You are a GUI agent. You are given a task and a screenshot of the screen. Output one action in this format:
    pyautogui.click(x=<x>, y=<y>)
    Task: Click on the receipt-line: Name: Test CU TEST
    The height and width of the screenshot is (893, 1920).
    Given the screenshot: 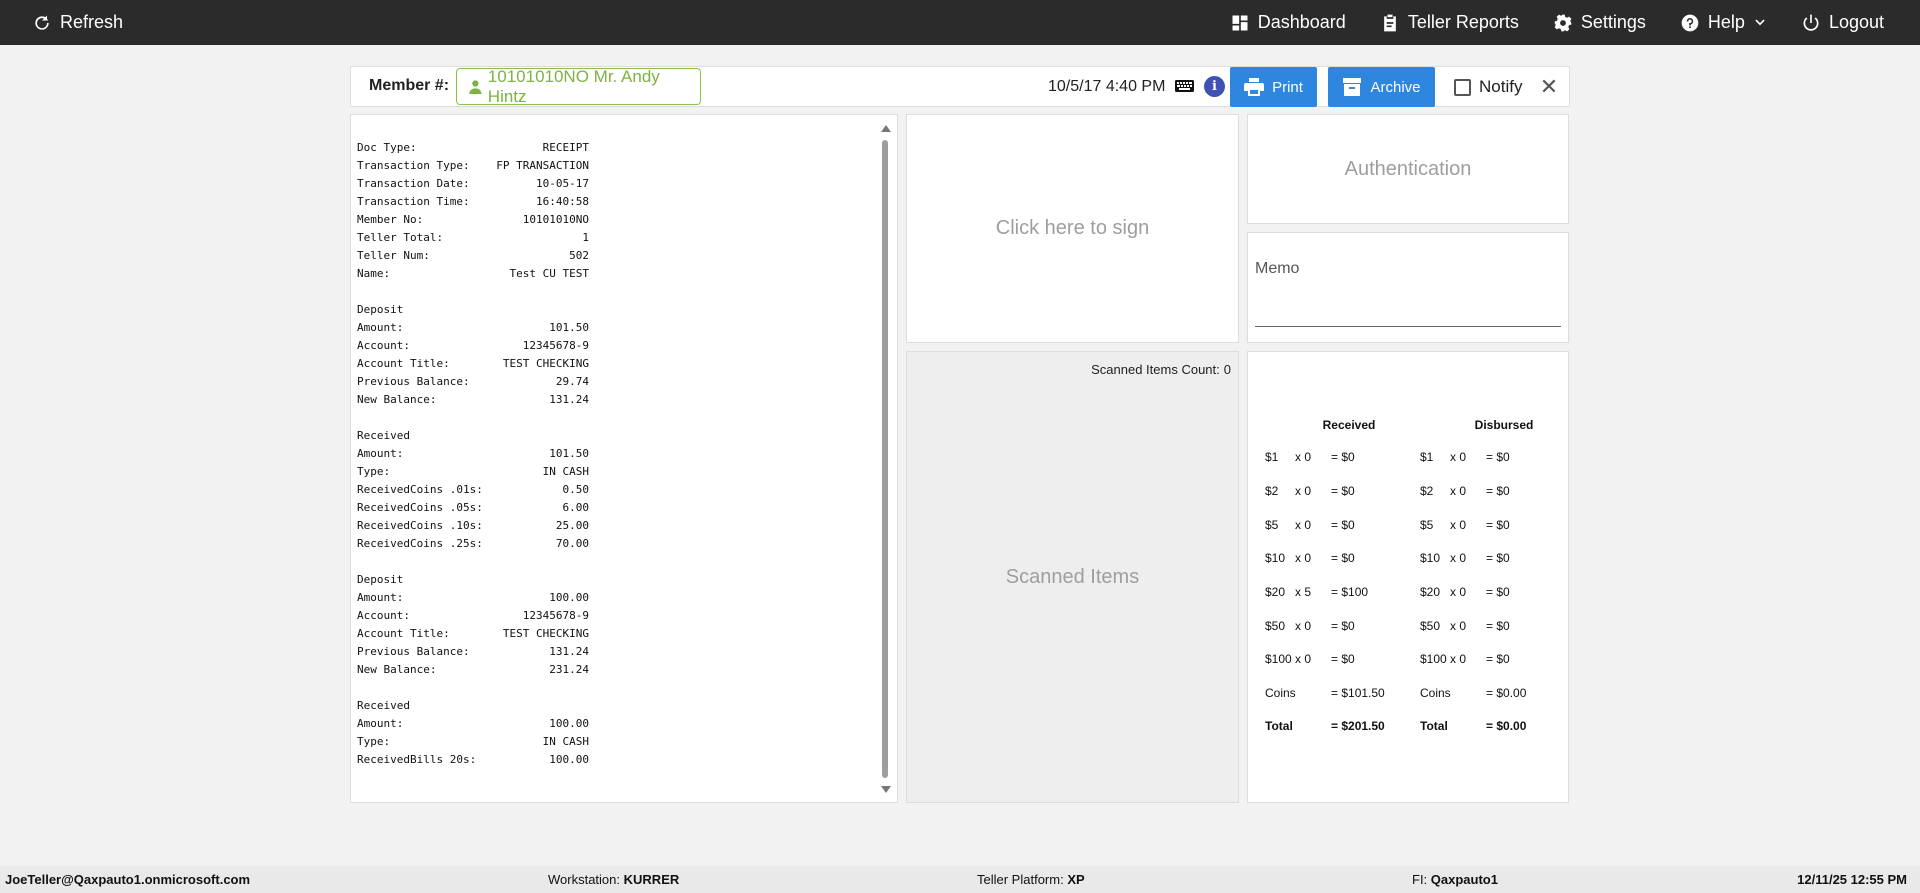 What is the action you would take?
    pyautogui.click(x=473, y=274)
    